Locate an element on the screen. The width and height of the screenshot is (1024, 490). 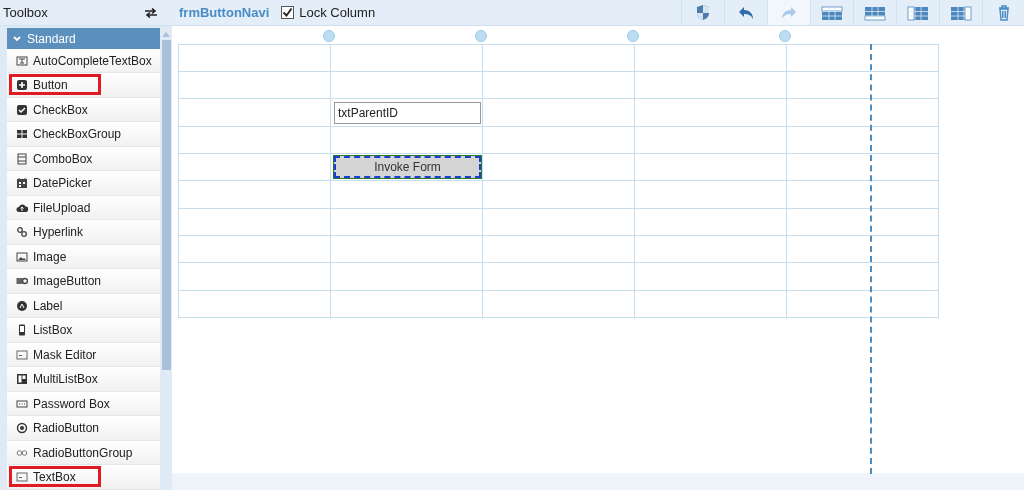
checkboxgroup-icon is located at coordinates (22, 134).